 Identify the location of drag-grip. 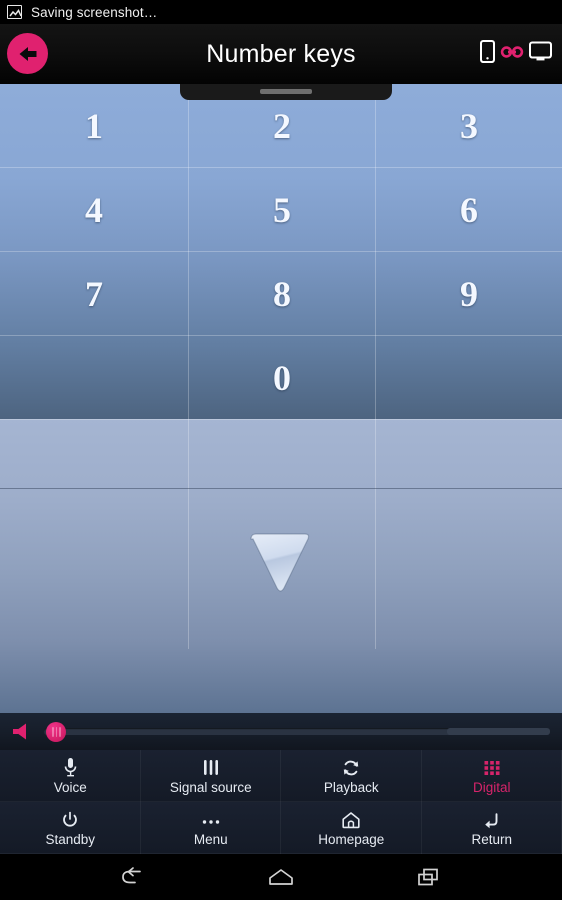
(286, 91).